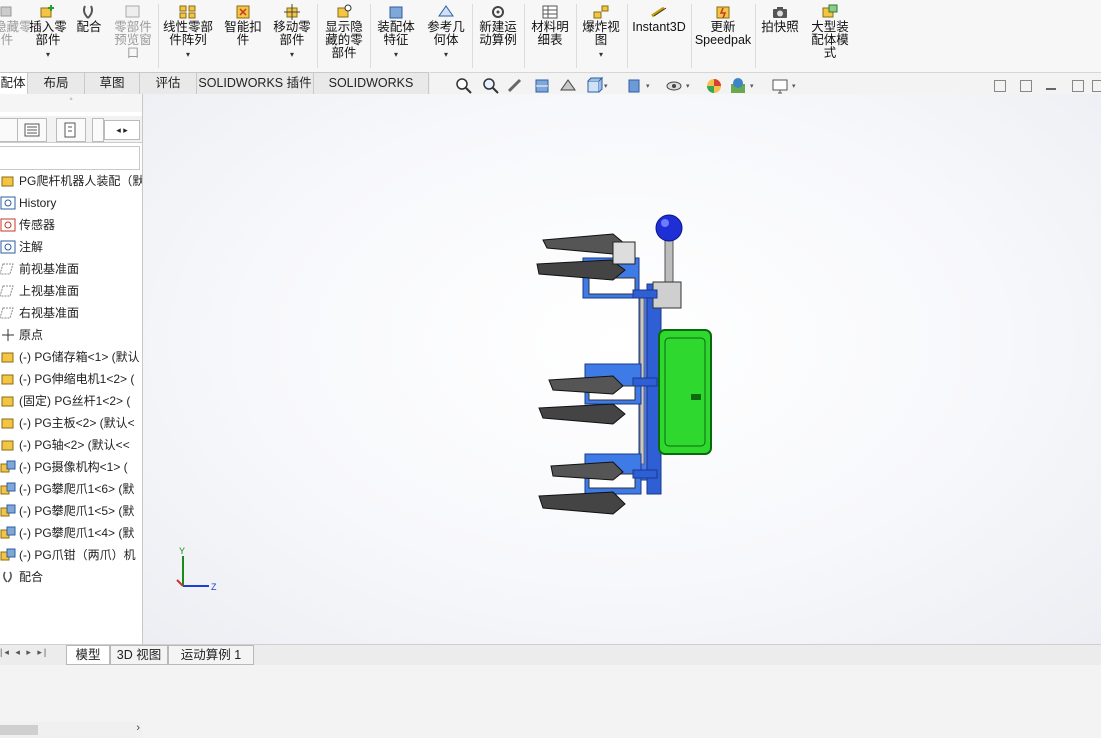 The width and height of the screenshot is (1101, 738). What do you see at coordinates (188, 32) in the screenshot?
I see `linear-pattern-button: 线性零部 件阵列 ▾` at bounding box center [188, 32].